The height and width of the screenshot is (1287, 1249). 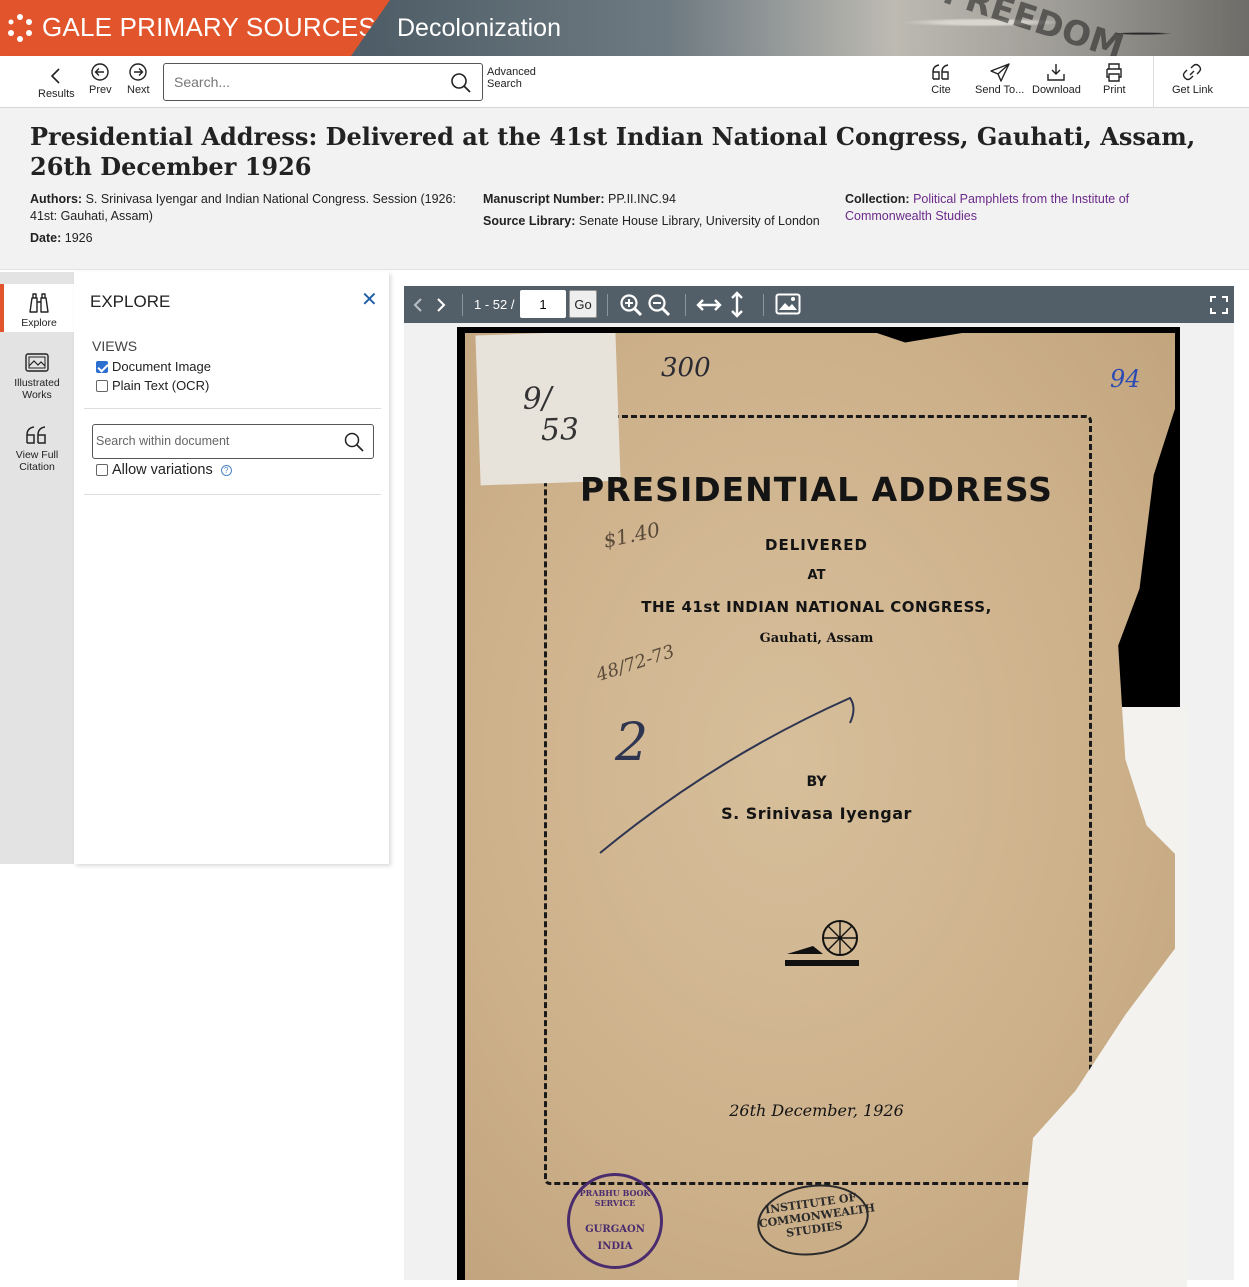 I want to click on date-label: Date:, so click(x=46, y=238).